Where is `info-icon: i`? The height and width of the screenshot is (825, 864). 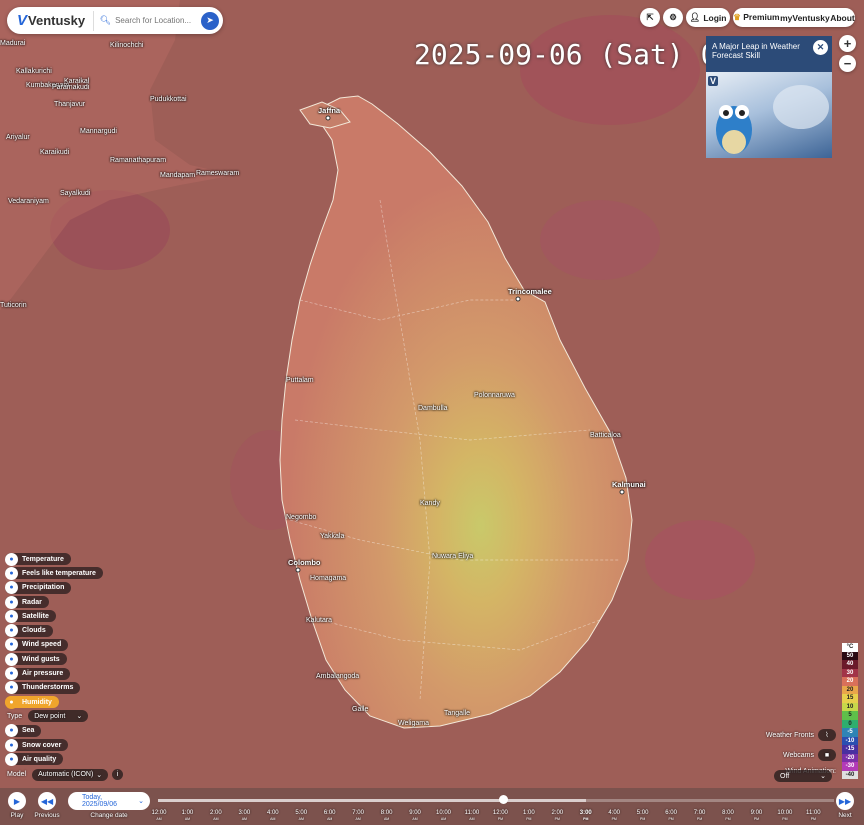
info-icon: i is located at coordinates (118, 775).